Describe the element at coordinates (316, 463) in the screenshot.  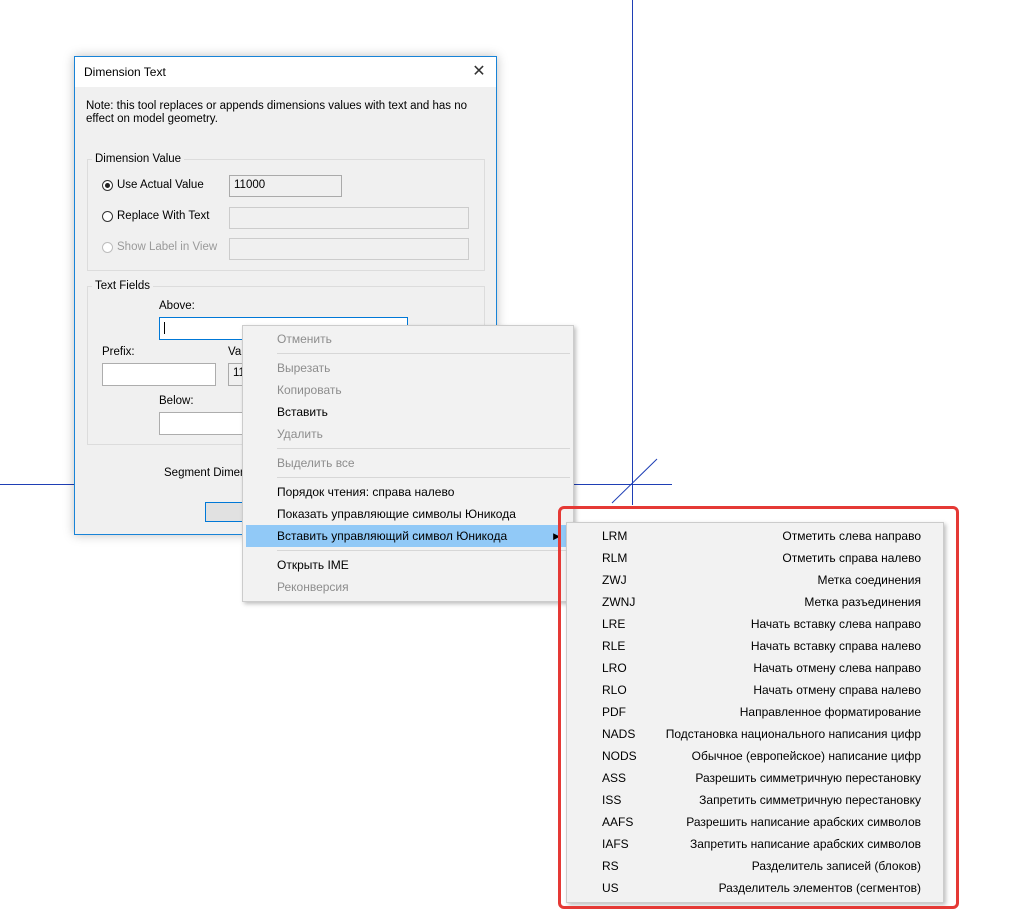
I see `menu-item-select-all: Выделить все` at that location.